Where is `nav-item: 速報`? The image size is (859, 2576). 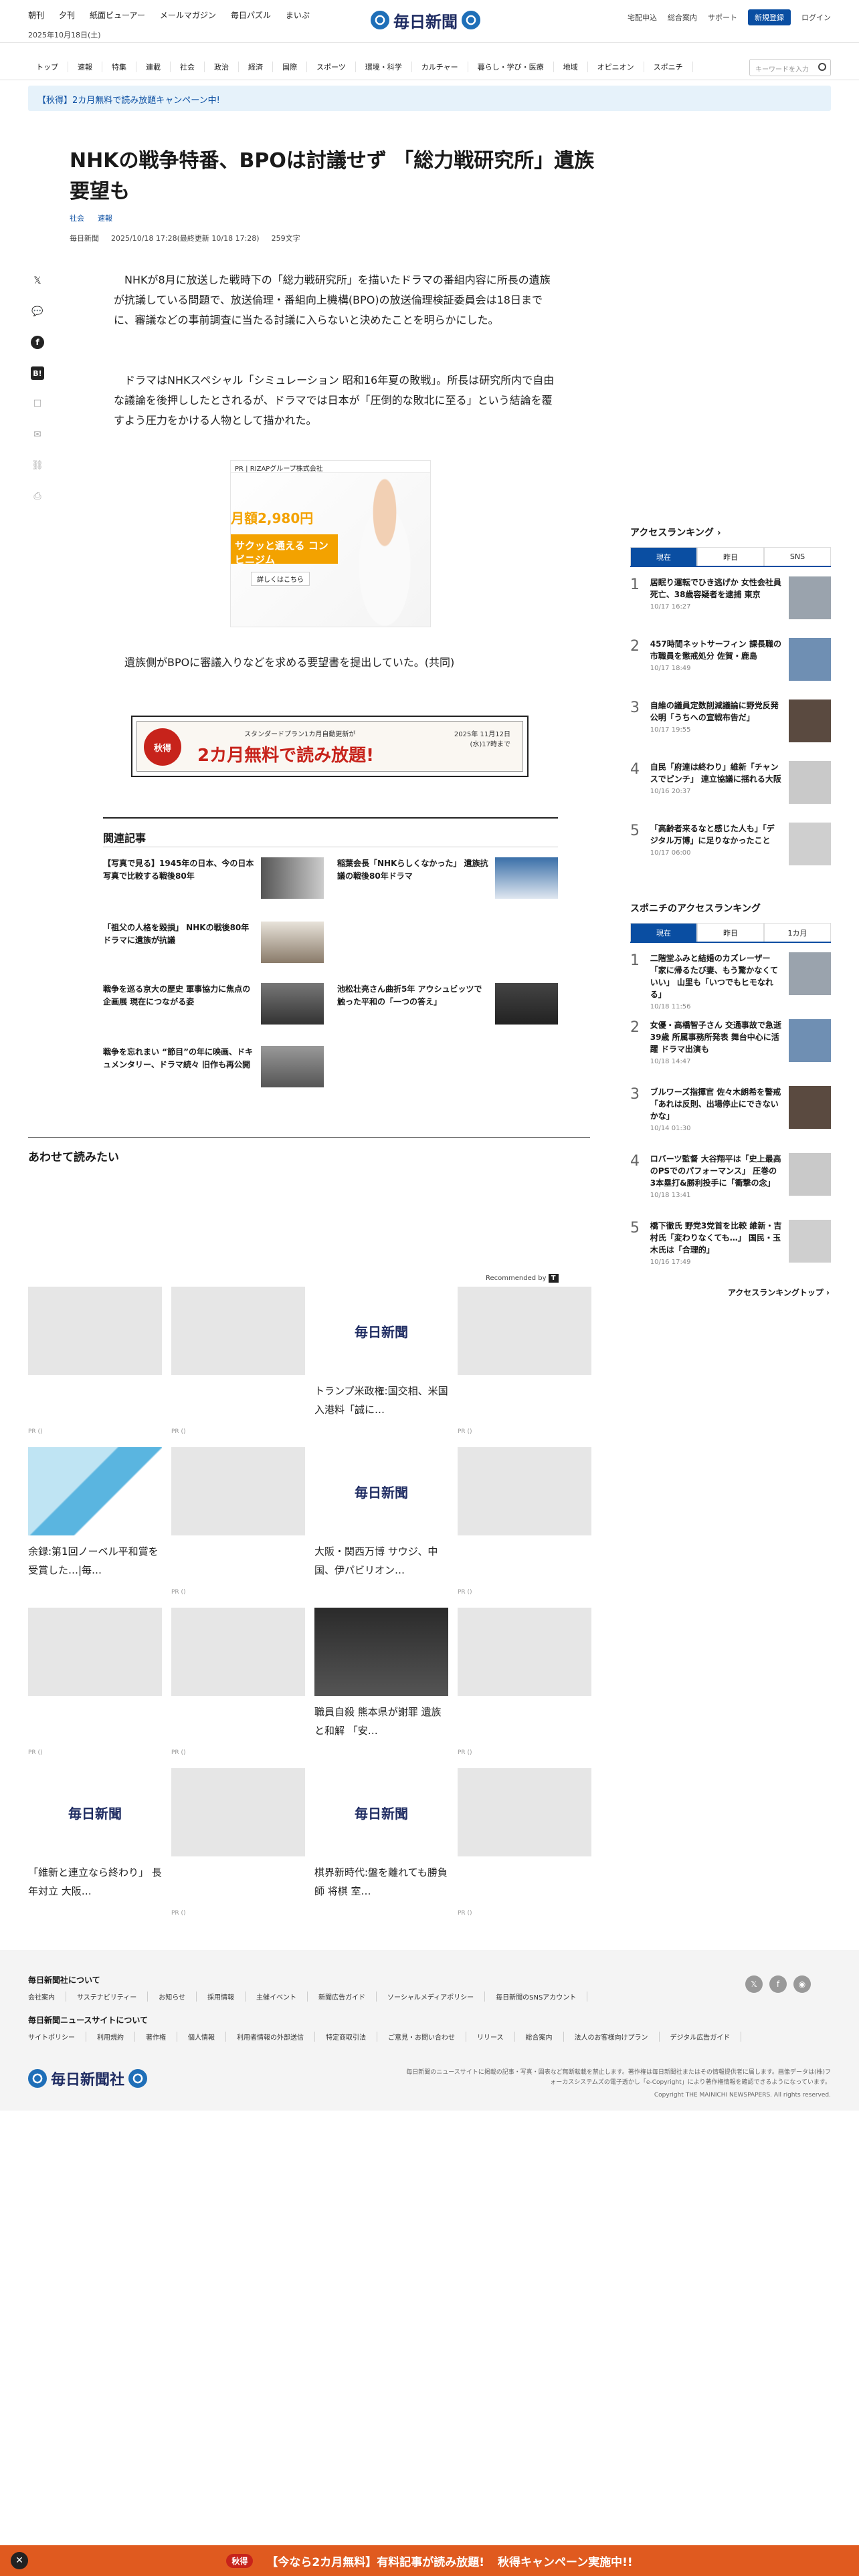
nav-item: 速報 is located at coordinates (85, 67).